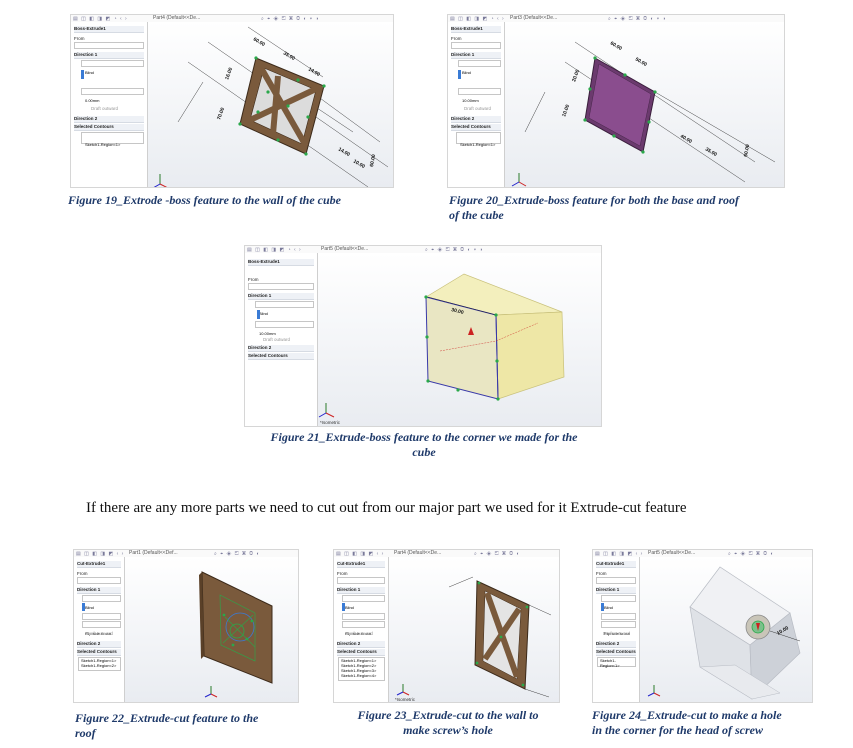 This screenshot has width=853, height=748. I want to click on graphics-area, so click(211, 629).